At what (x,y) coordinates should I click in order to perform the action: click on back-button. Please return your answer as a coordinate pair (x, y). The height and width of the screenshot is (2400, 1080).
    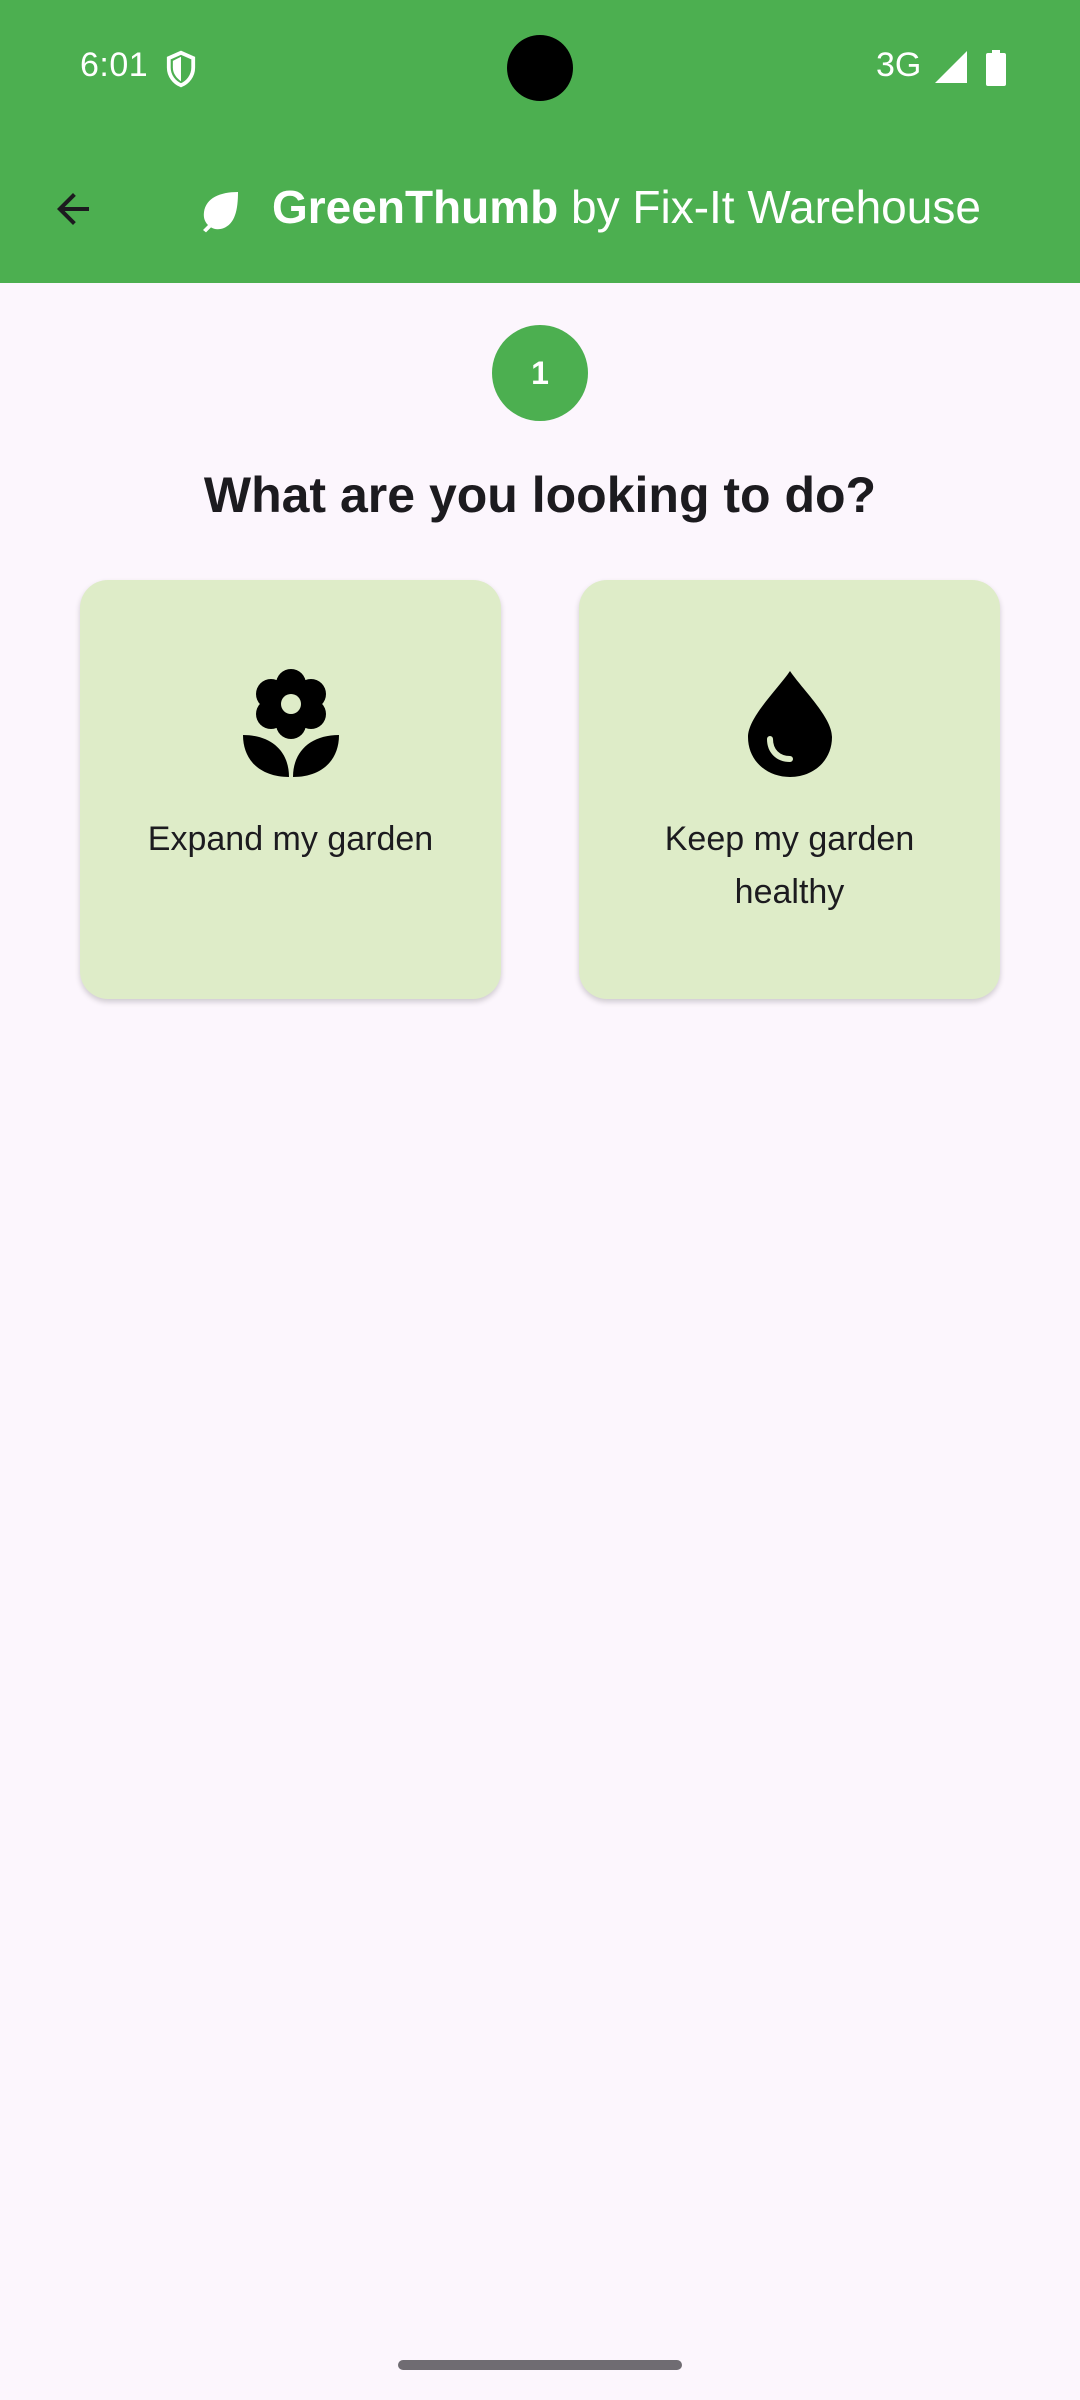
    Looking at the image, I should click on (73, 209).